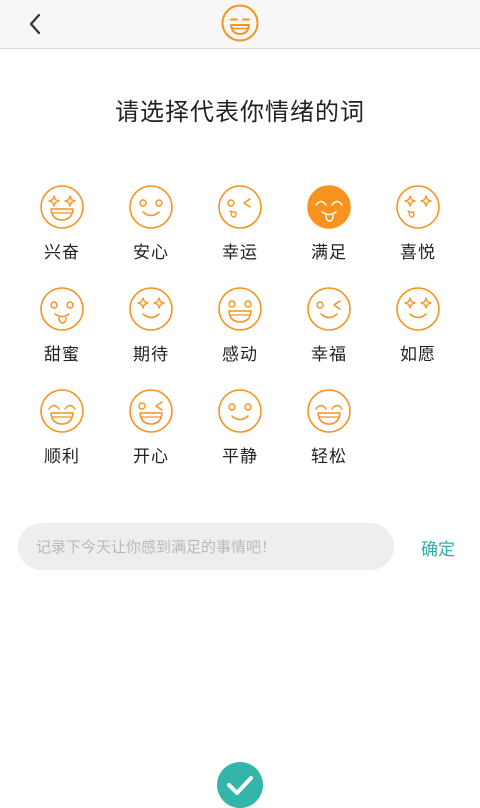 The image size is (480, 808). I want to click on tongue-face-icon, so click(62, 309).